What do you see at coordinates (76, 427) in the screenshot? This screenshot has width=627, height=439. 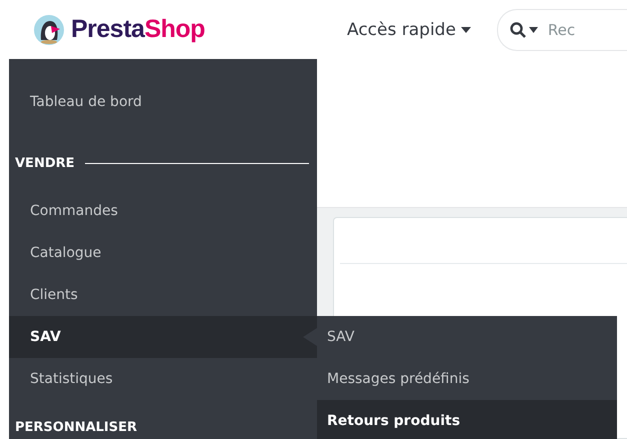 I see `section-heading: PERSONNALISER` at bounding box center [76, 427].